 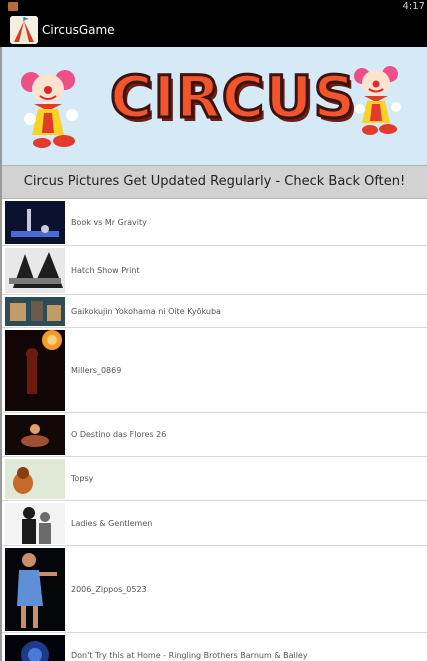 What do you see at coordinates (232, 97) in the screenshot?
I see `circus-wordmark: CIRCUS` at bounding box center [232, 97].